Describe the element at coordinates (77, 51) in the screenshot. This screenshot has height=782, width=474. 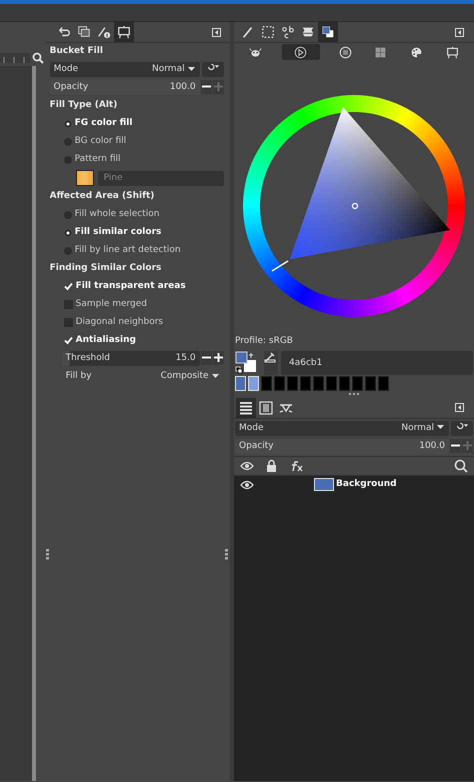
I see `panel-title: Bucket Fill` at that location.